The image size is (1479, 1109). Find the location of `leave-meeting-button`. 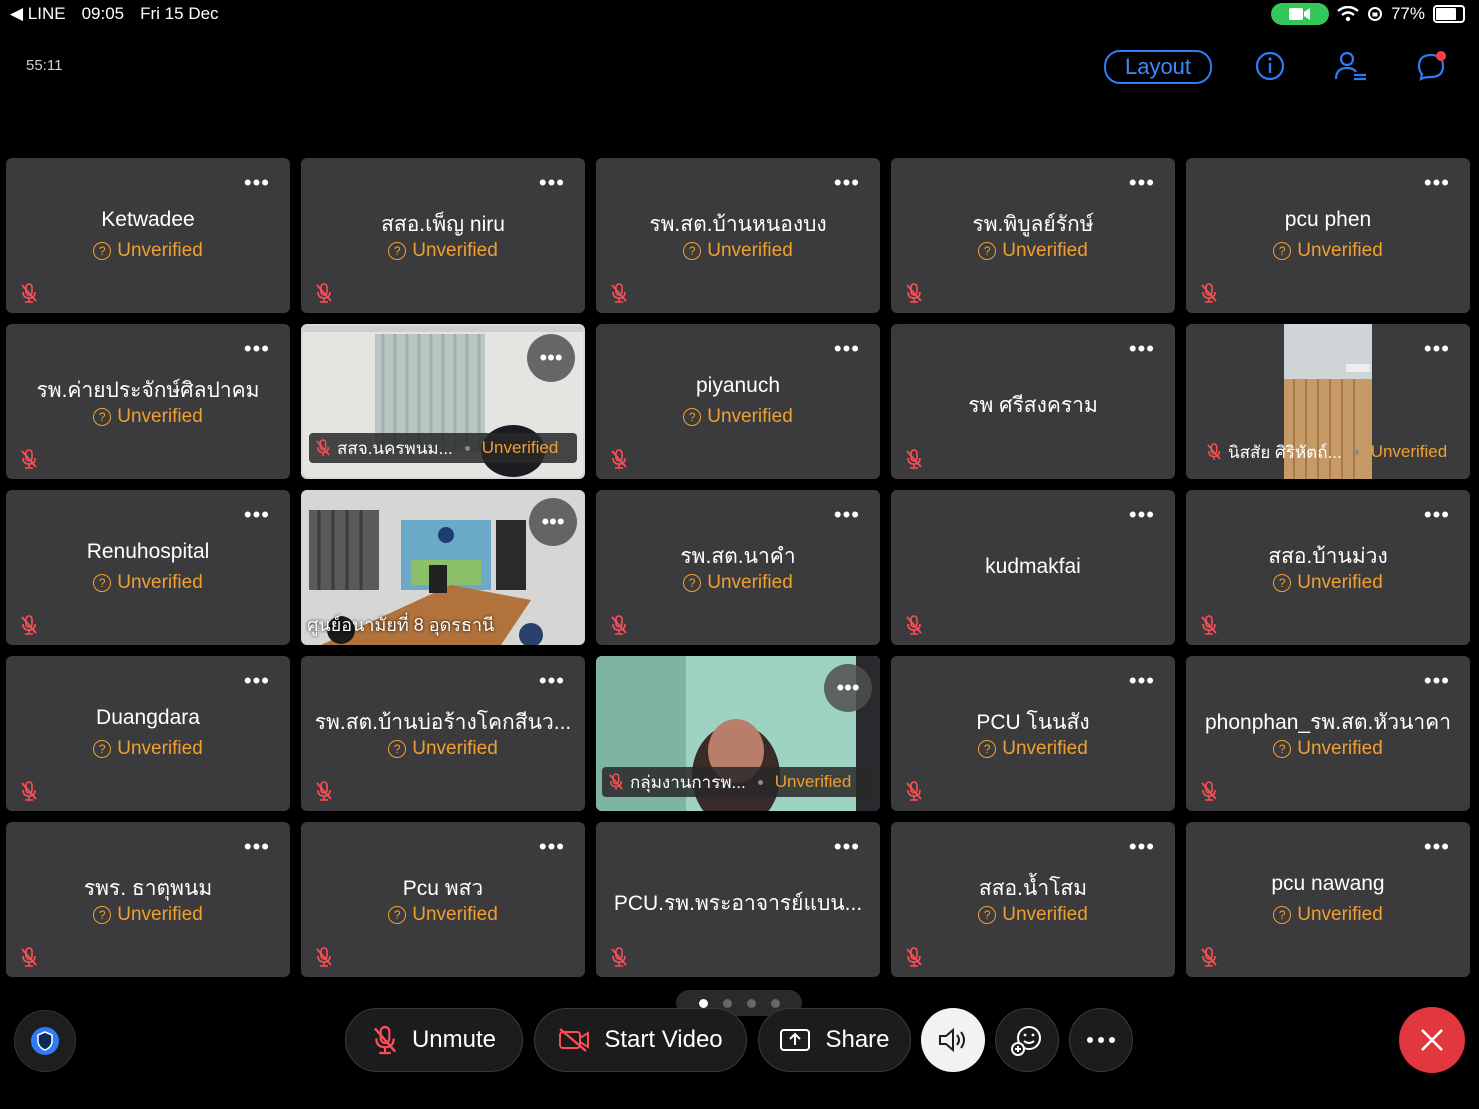

leave-meeting-button is located at coordinates (1432, 1040).